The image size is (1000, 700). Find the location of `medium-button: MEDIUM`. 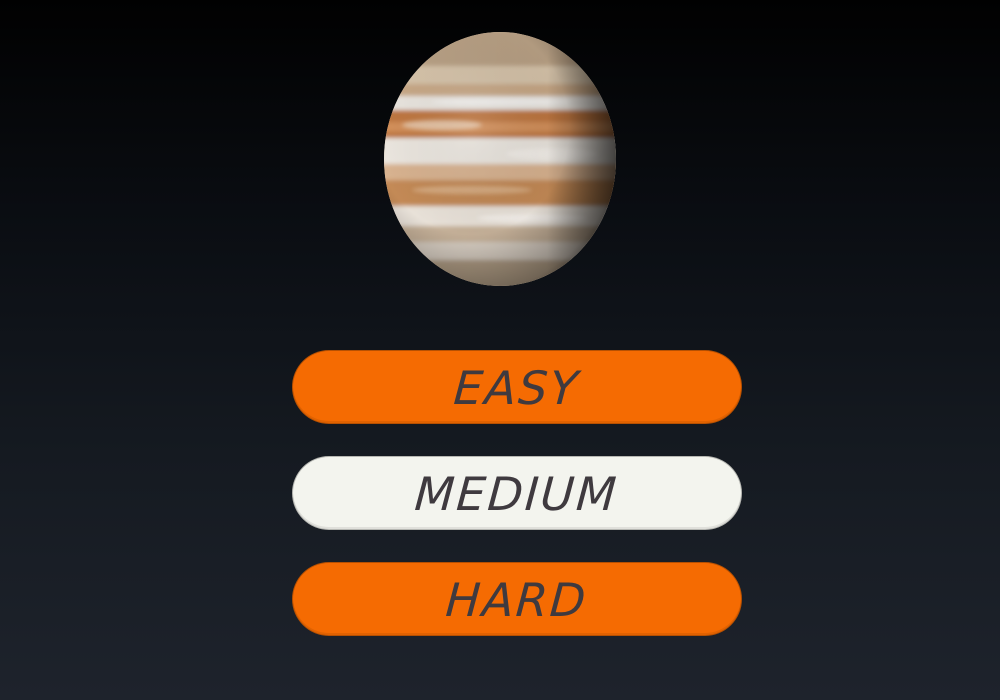

medium-button: MEDIUM is located at coordinates (517, 493).